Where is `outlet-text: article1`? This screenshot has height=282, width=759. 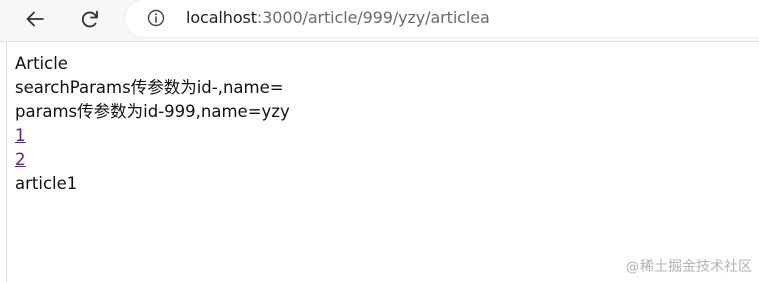
outlet-text: article1 is located at coordinates (46, 183).